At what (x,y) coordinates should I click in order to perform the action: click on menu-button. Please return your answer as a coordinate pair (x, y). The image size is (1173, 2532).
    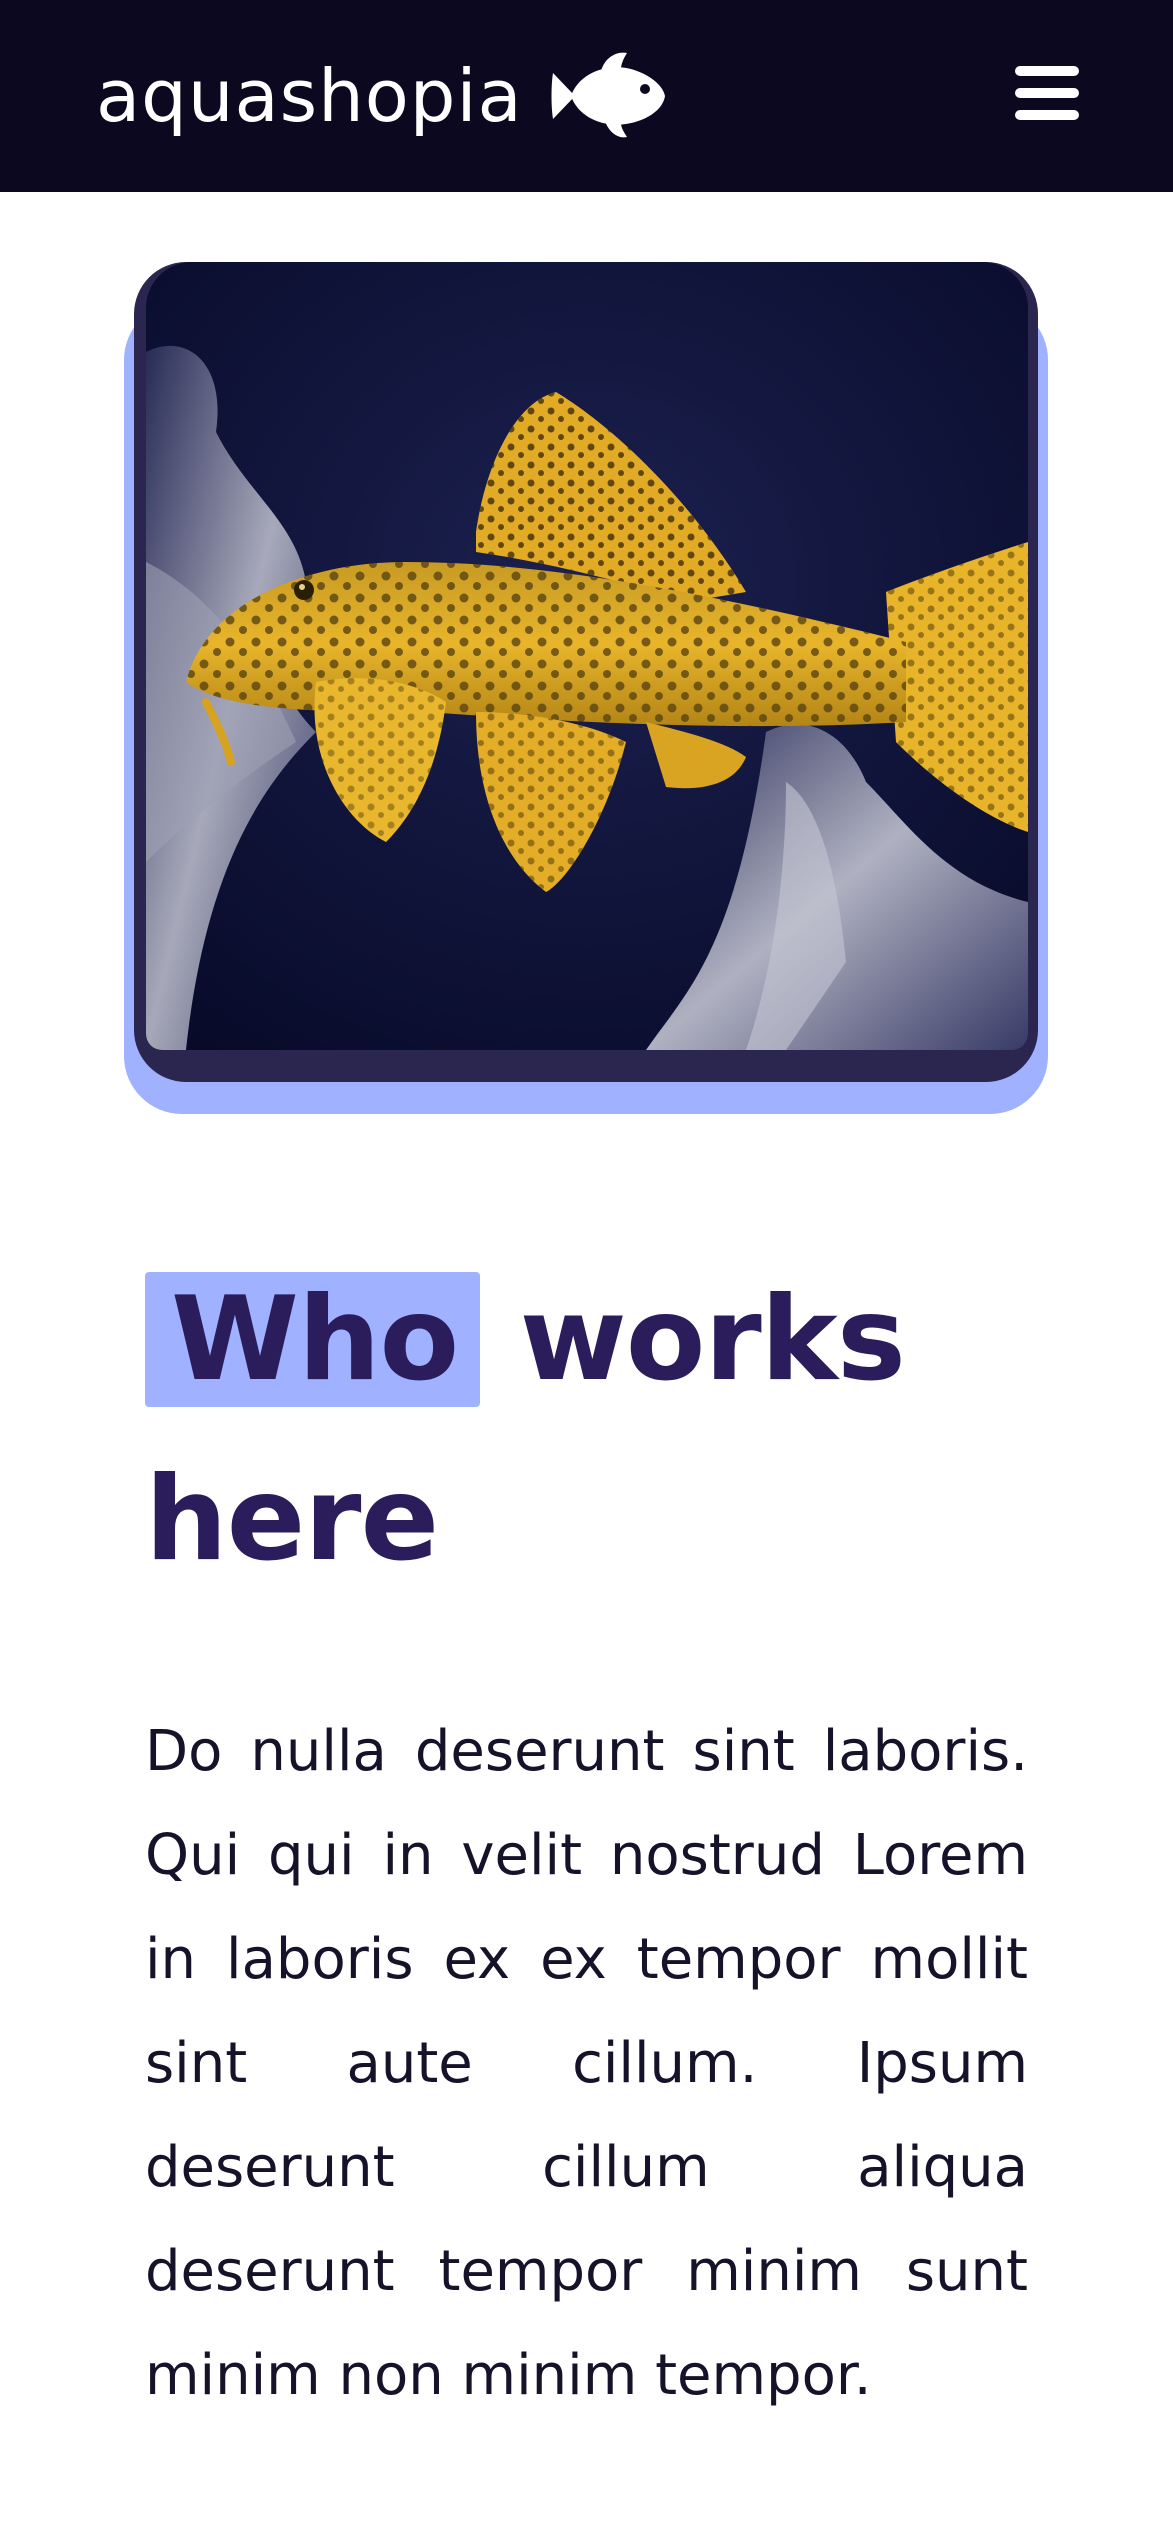
    Looking at the image, I should click on (1047, 93).